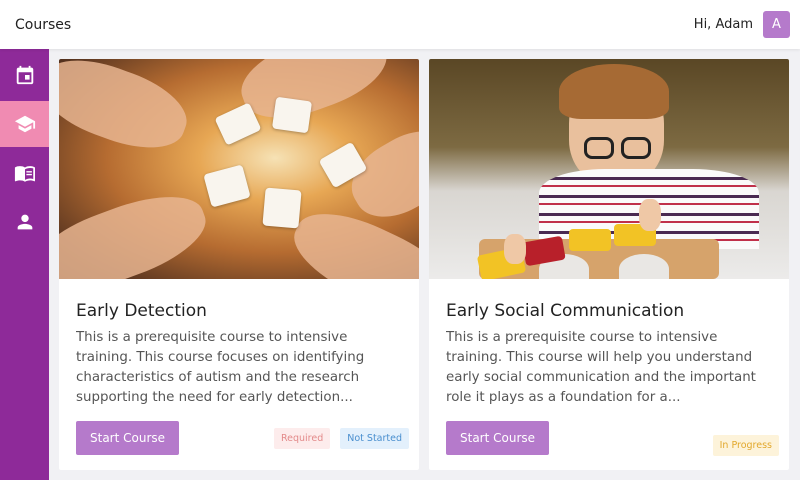  I want to click on status-badge: In Progress, so click(745, 445).